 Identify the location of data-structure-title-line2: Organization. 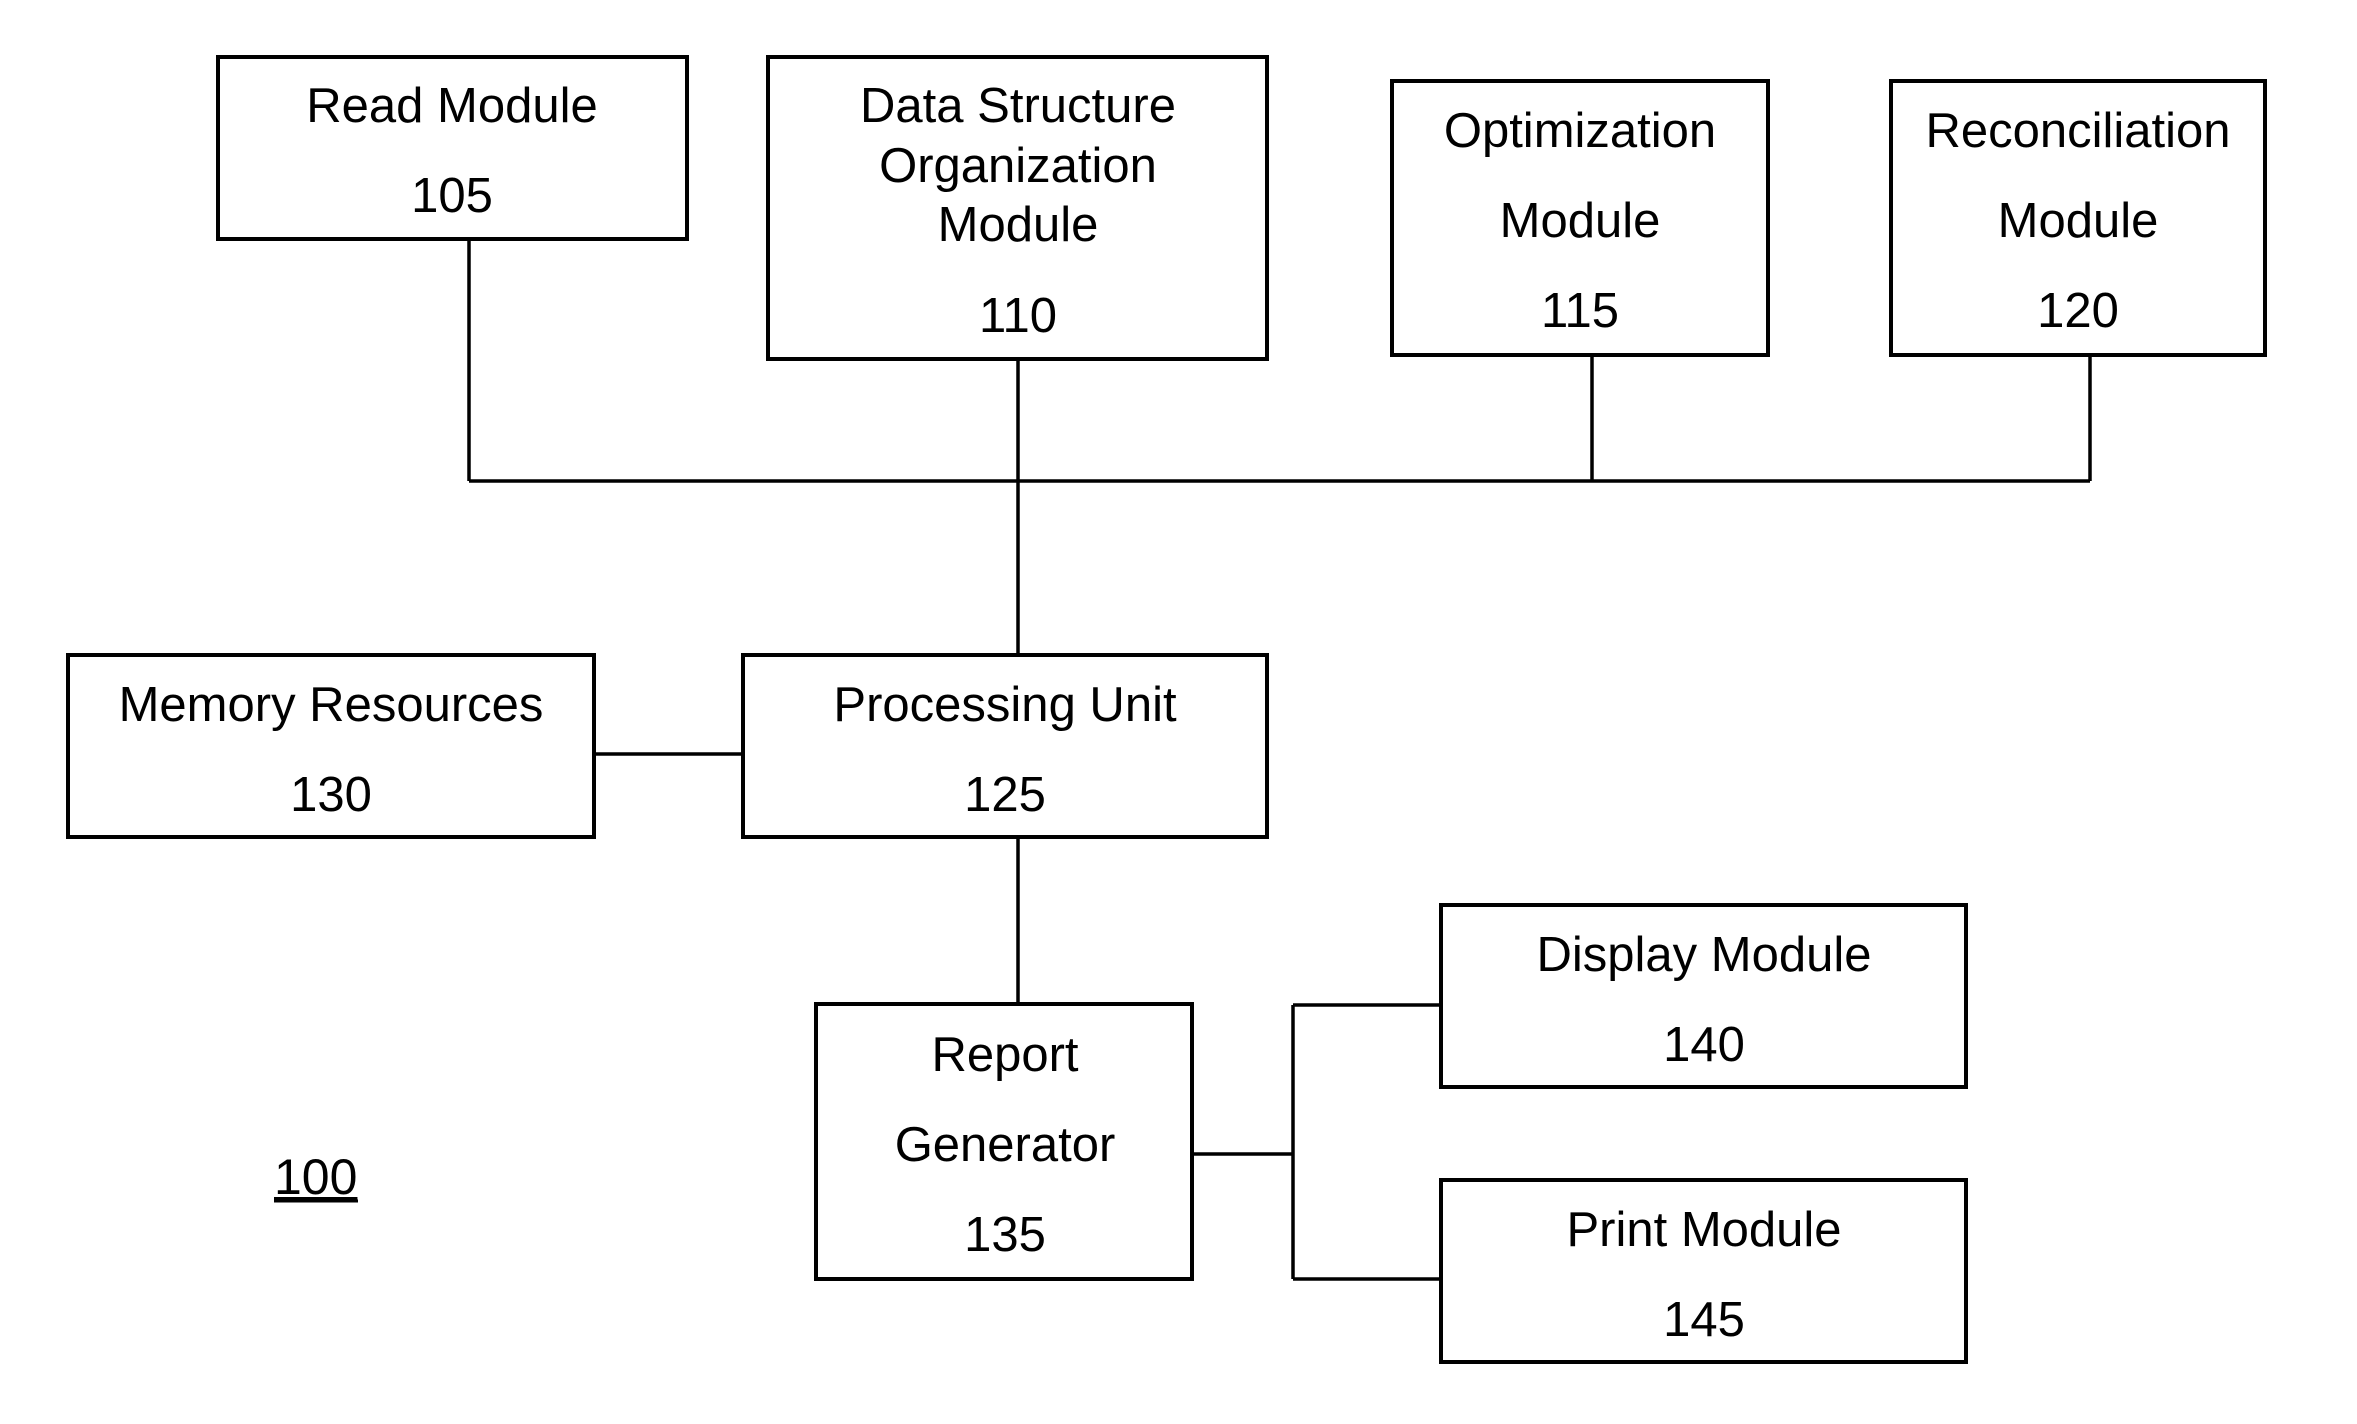
(1018, 166).